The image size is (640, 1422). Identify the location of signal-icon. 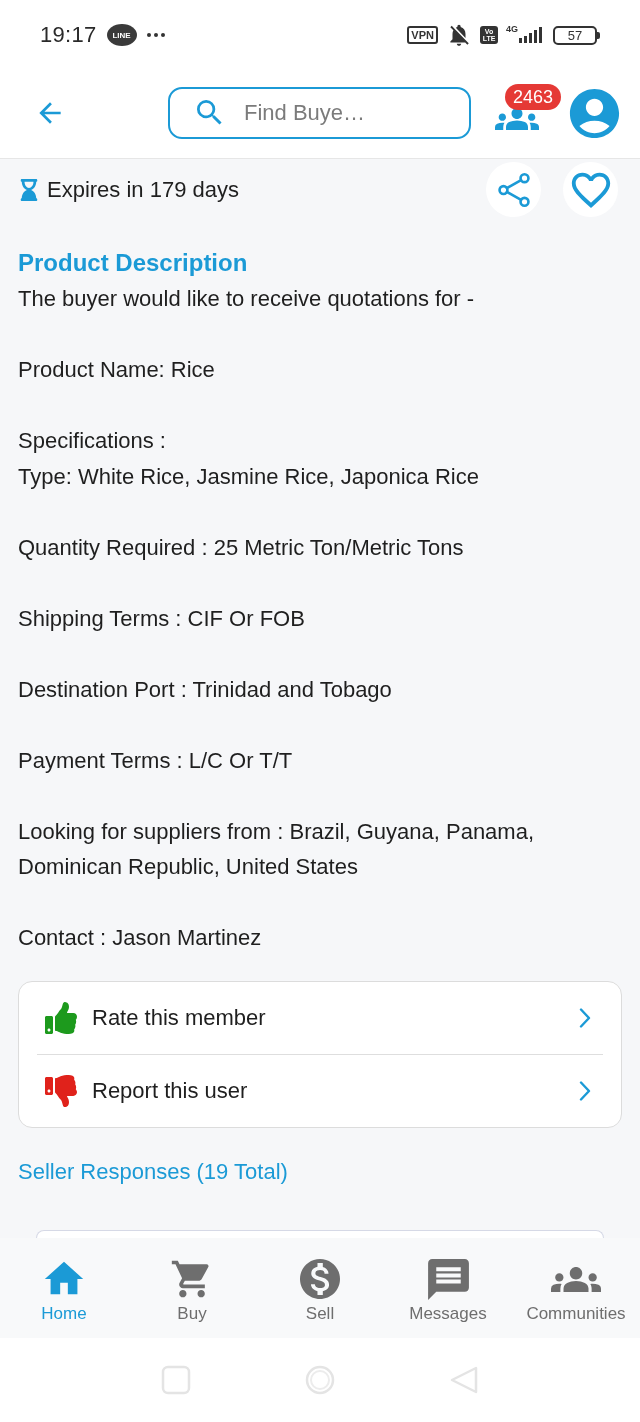
(532, 35).